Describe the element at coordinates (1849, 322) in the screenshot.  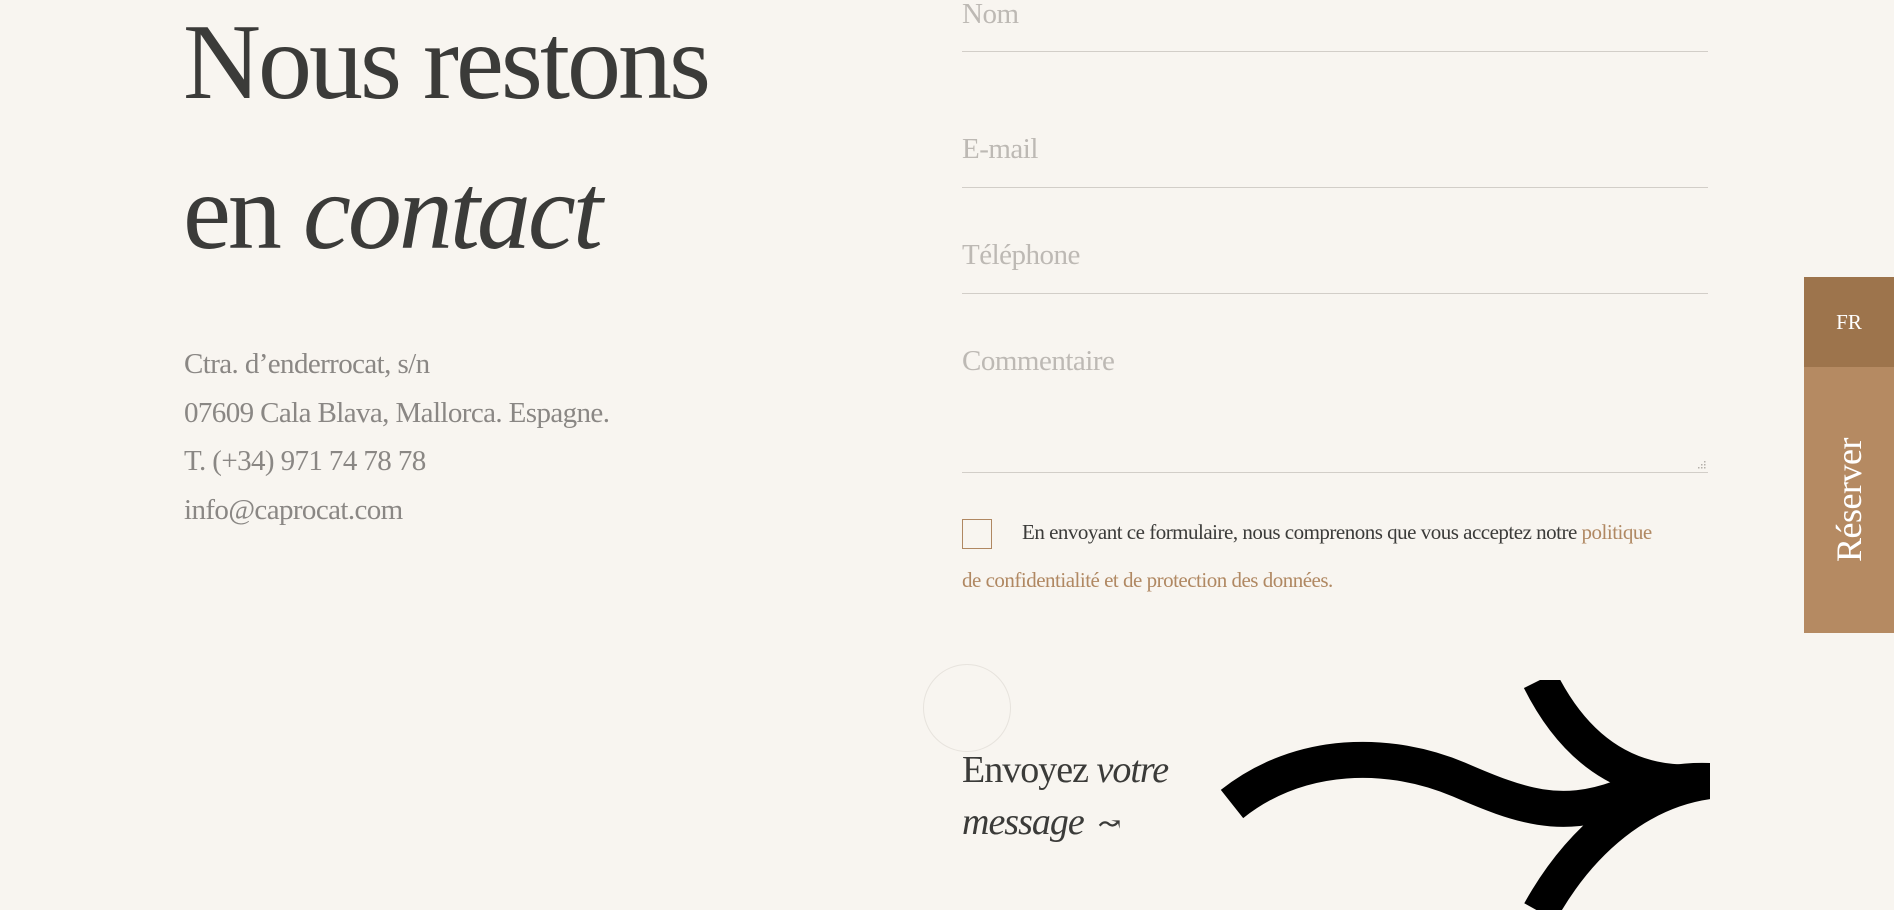
I see `language-switcher: FR` at that location.